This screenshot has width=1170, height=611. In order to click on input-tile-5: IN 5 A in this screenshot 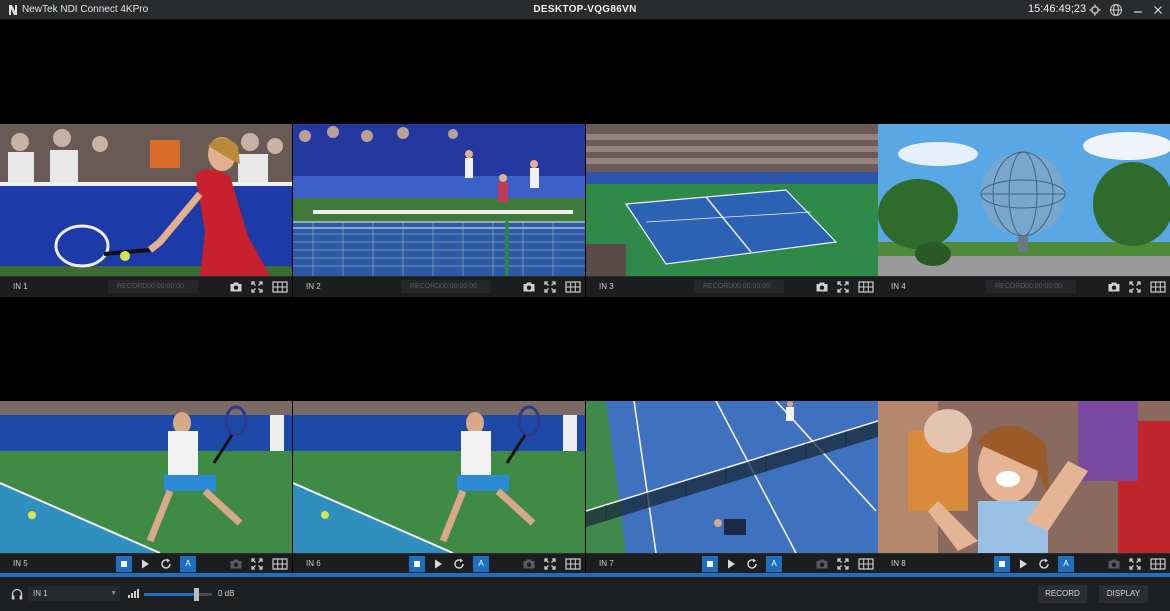, I will do `click(146, 487)`.